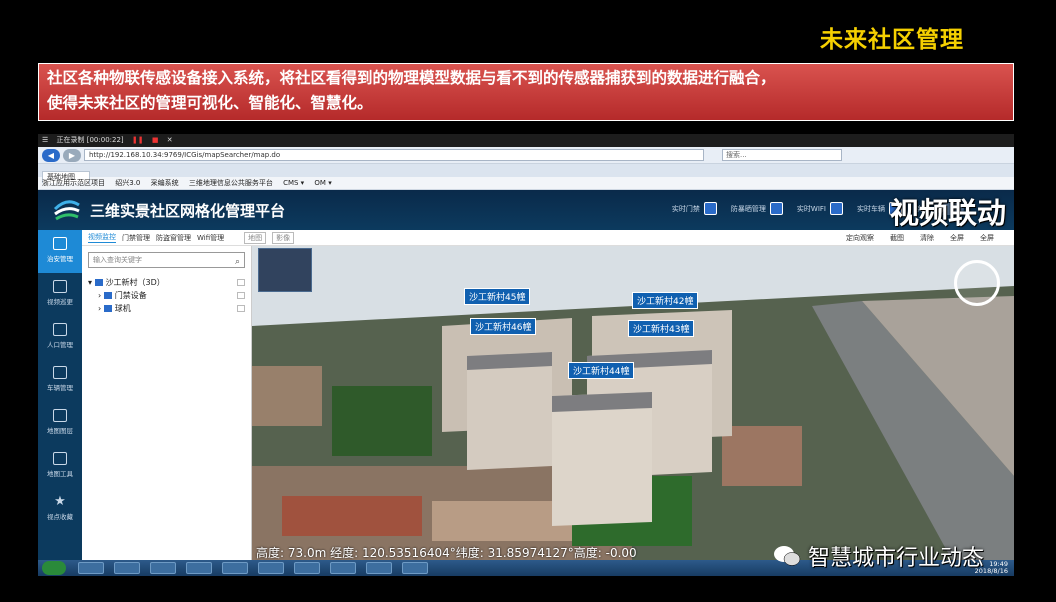 Image resolution: width=1056 pixels, height=602 pixels. What do you see at coordinates (170, 140) in the screenshot?
I see `close-icon: ✕` at bounding box center [170, 140].